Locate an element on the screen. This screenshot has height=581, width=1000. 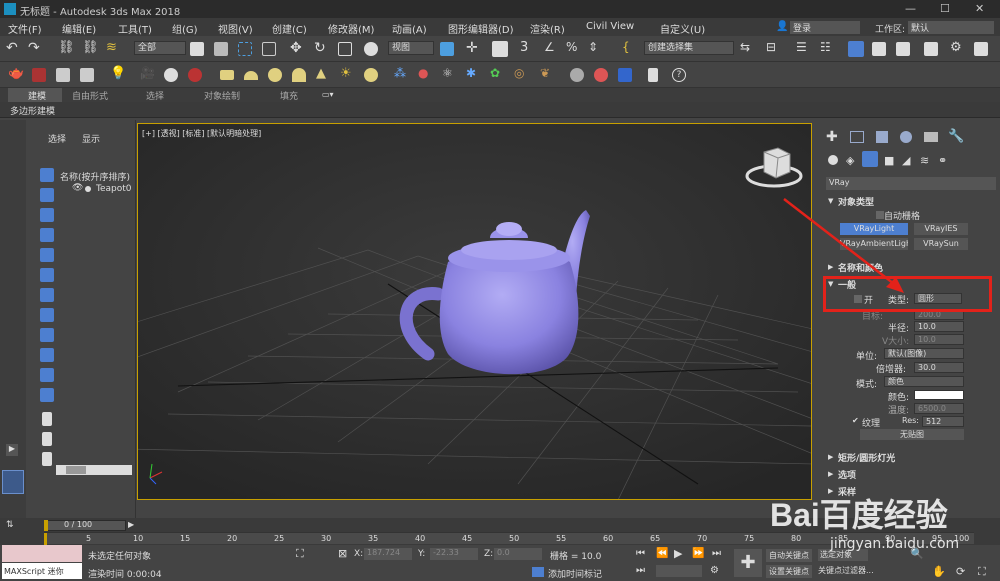
filter-xrefs-icon is located at coordinates (47, 315).